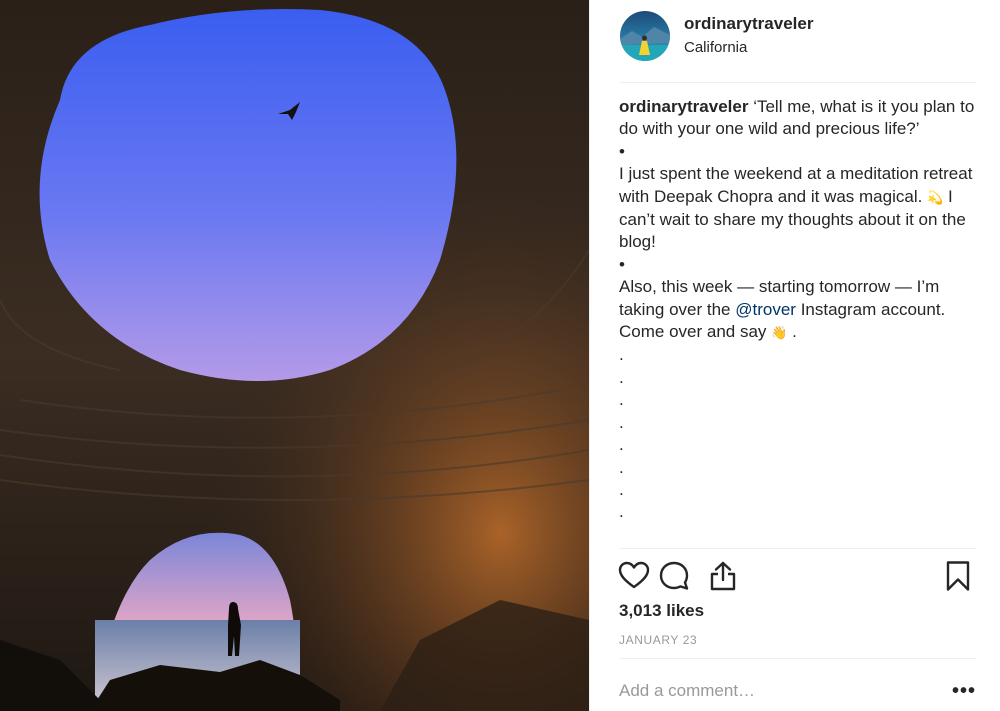 This screenshot has height=711, width=1000. I want to click on likes-count: 3,013 likes, so click(661, 611).